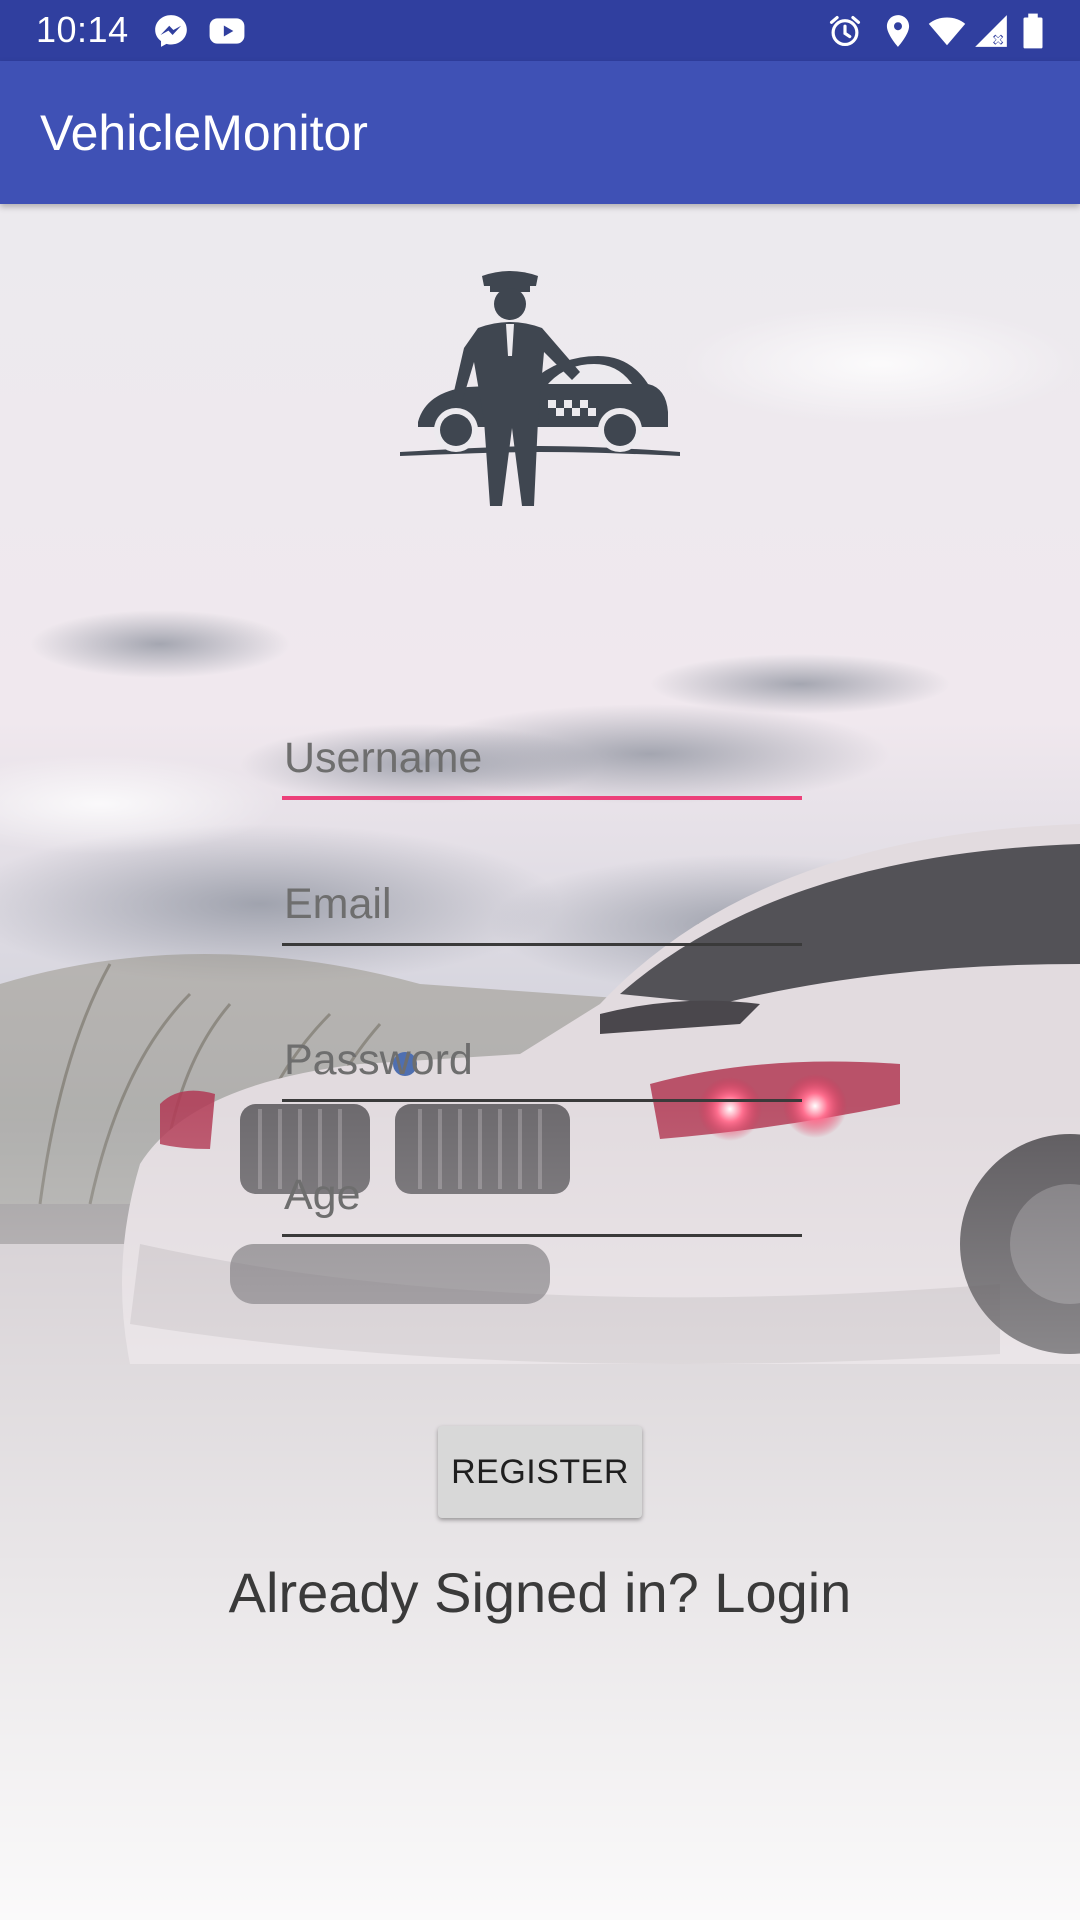  I want to click on username-input, so click(542, 758).